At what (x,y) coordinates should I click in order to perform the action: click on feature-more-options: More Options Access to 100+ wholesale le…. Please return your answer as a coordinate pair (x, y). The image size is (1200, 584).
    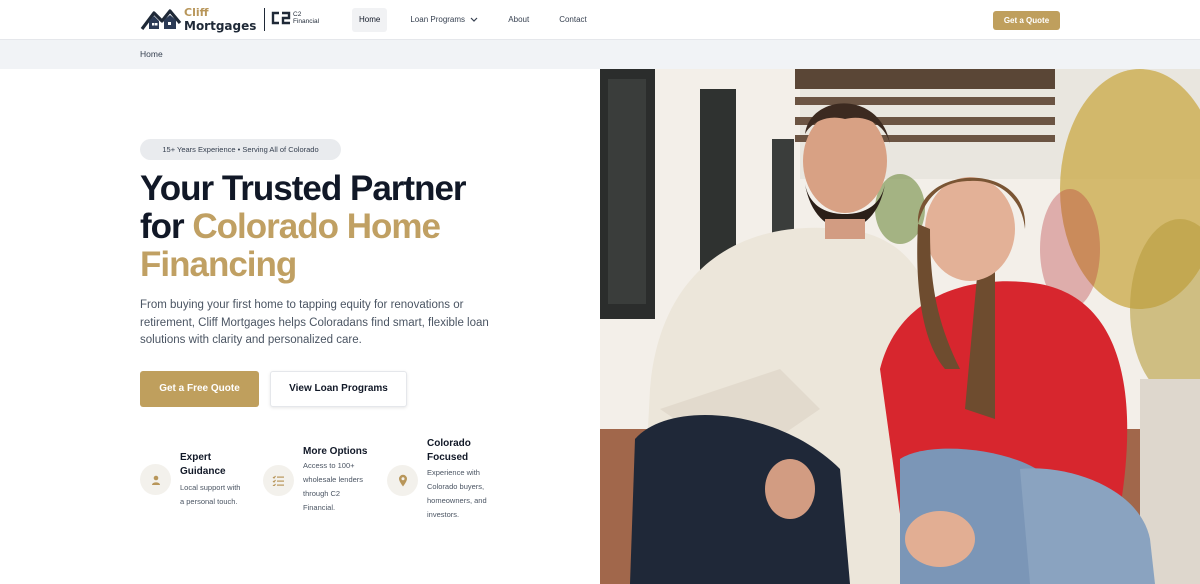
    Looking at the image, I should click on (320, 481).